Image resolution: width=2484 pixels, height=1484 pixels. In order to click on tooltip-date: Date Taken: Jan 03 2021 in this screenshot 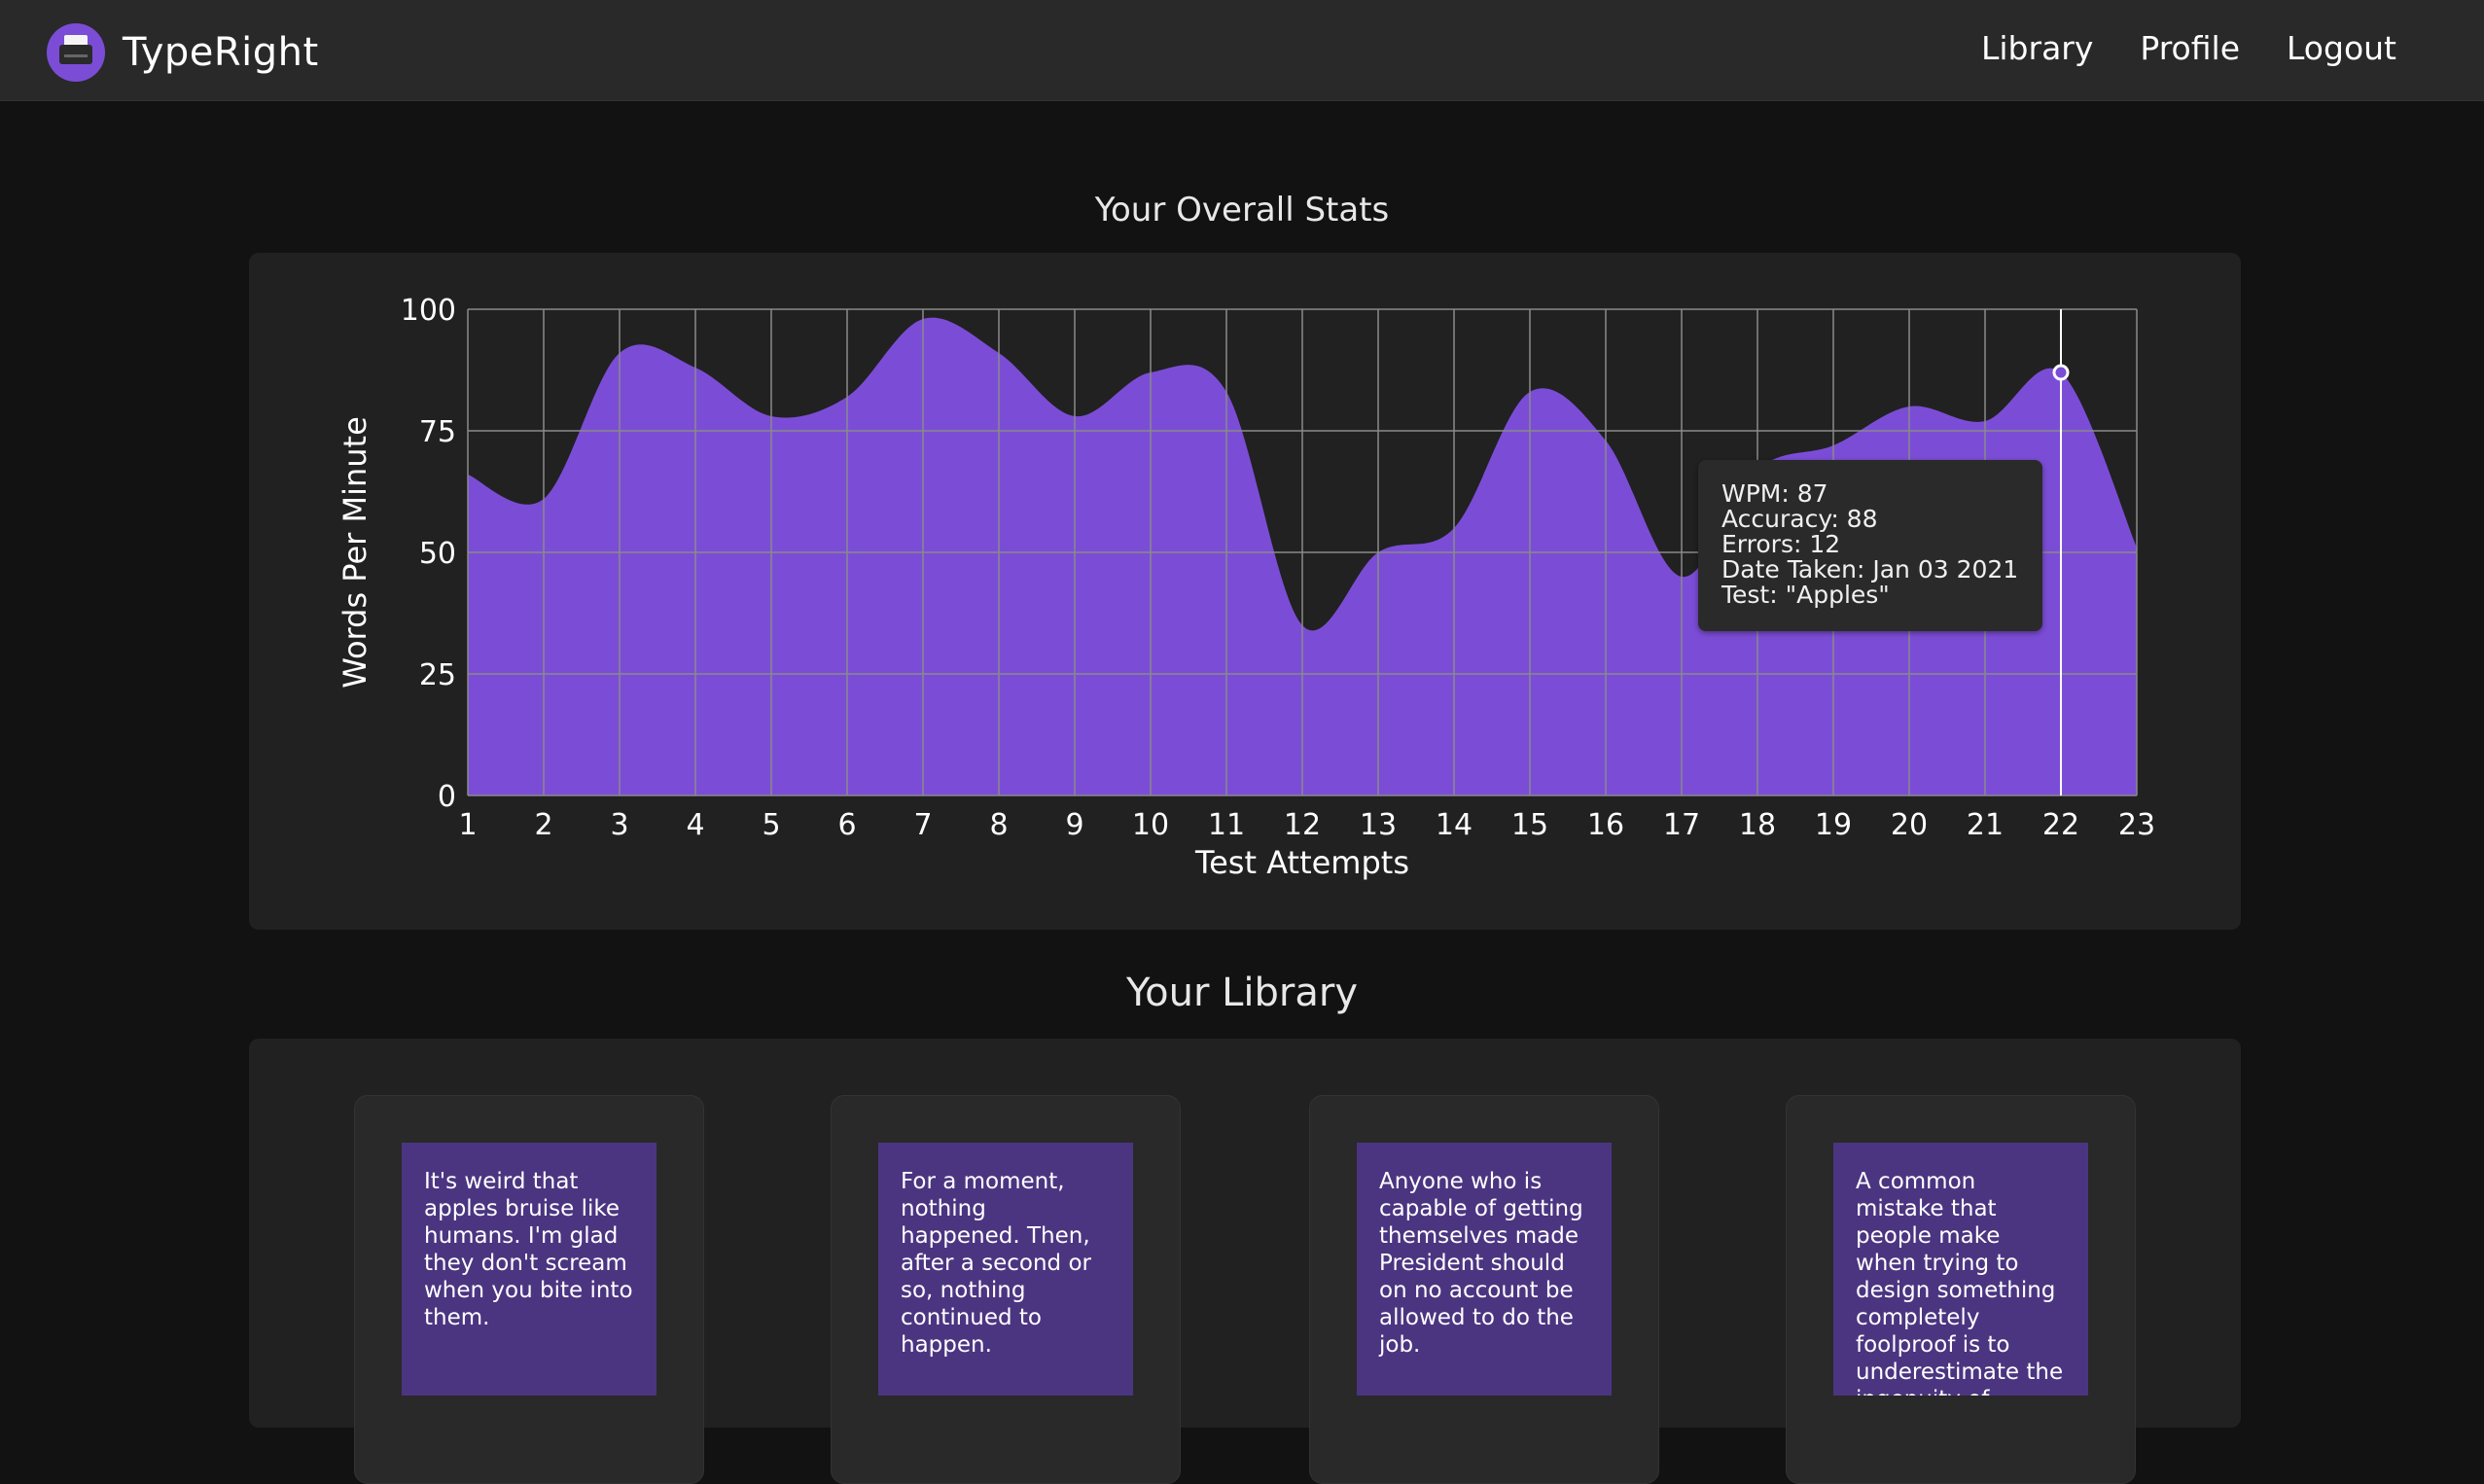, I will do `click(1870, 569)`.